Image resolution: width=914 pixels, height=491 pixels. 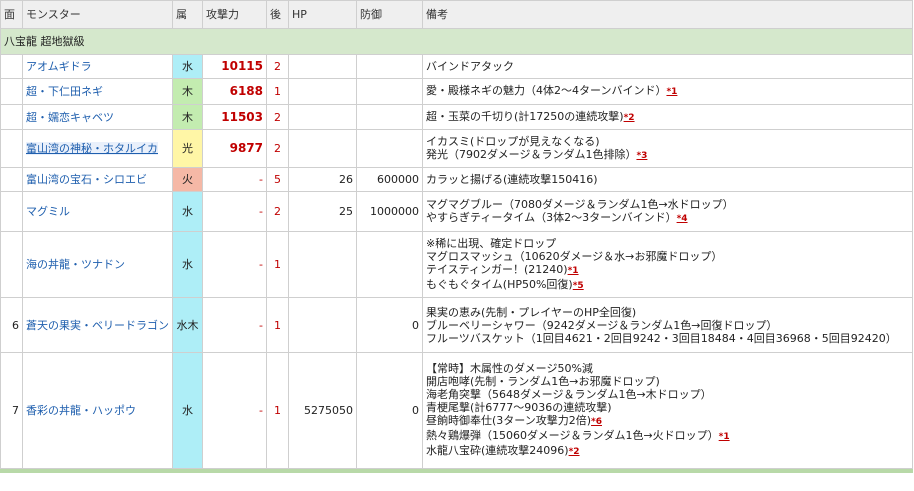 I want to click on monster-link: マグミル, so click(x=48, y=211).